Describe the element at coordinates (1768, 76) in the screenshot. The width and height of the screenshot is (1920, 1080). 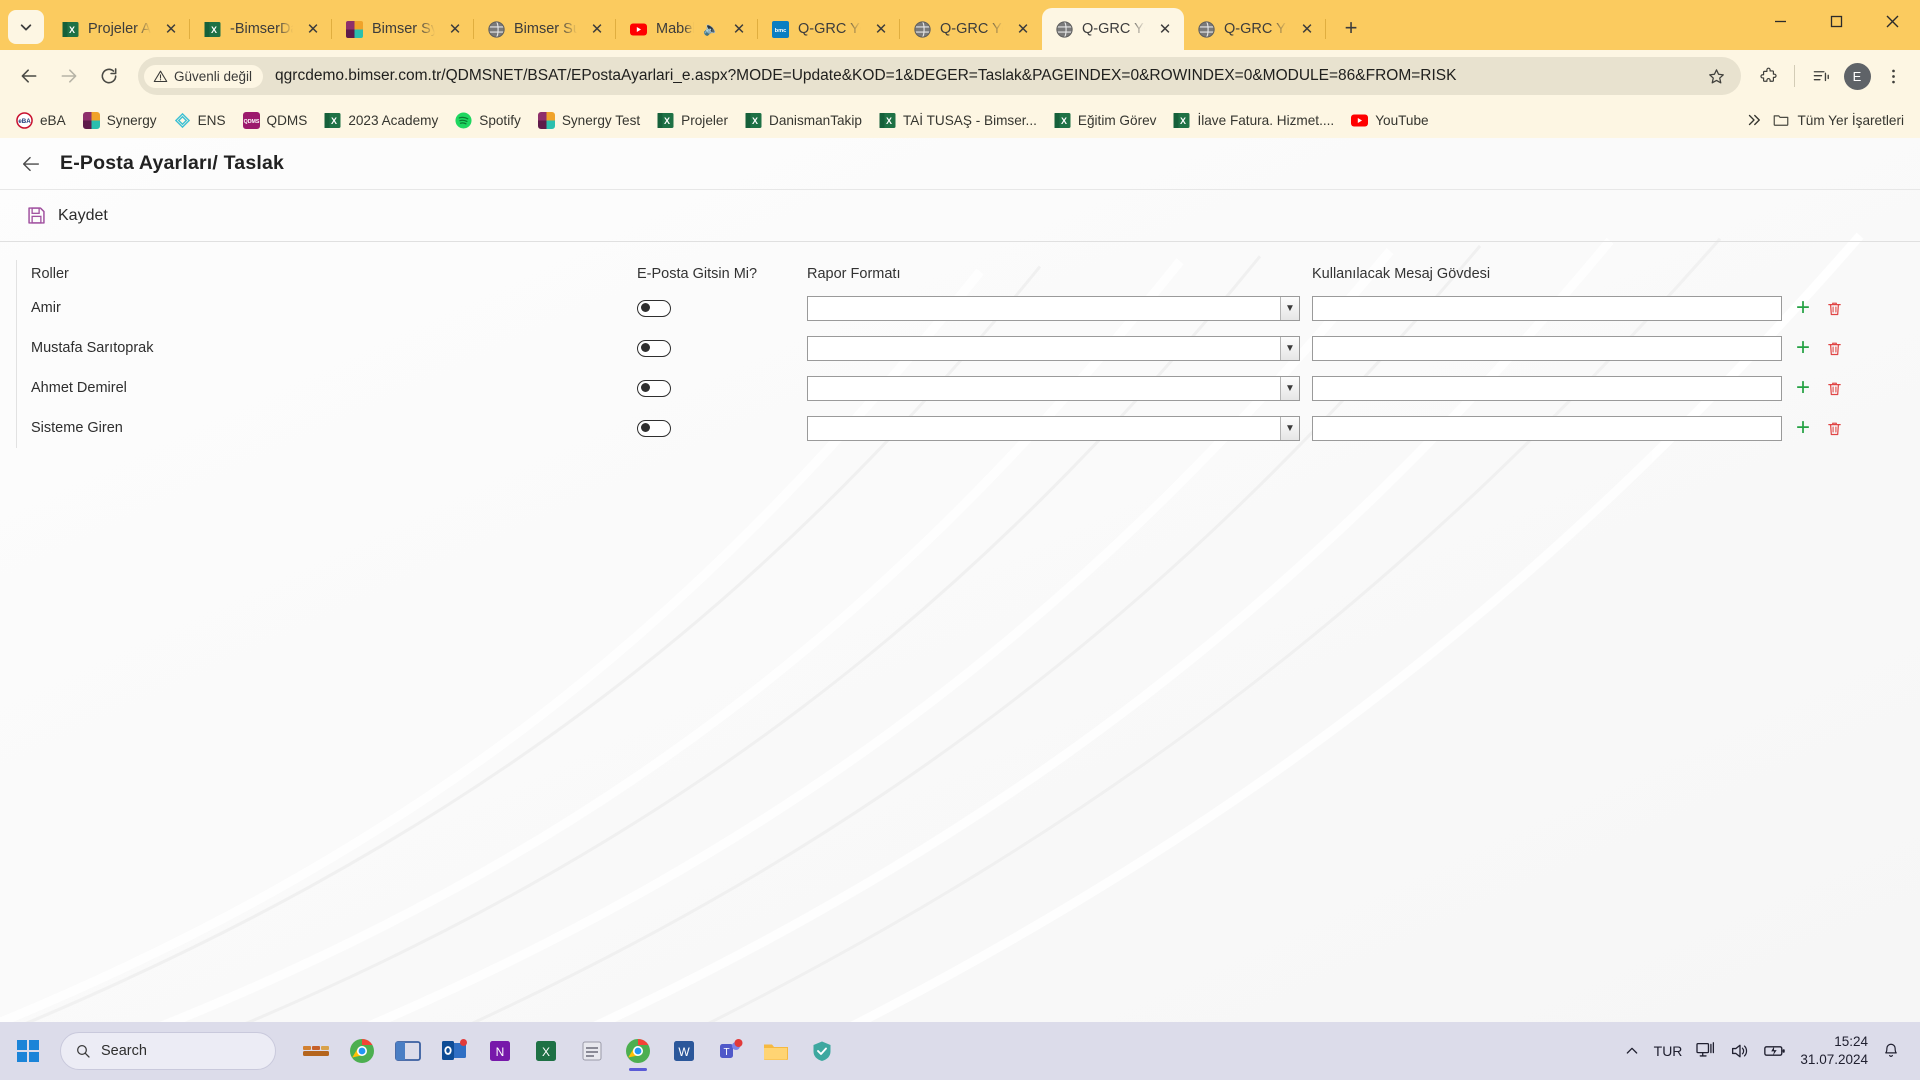
I see `extensions-button` at that location.